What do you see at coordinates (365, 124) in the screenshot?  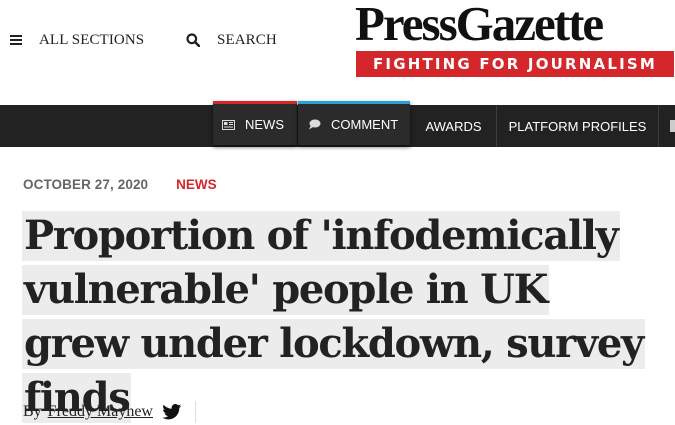 I see `nav-label-comment: COMMENT` at bounding box center [365, 124].